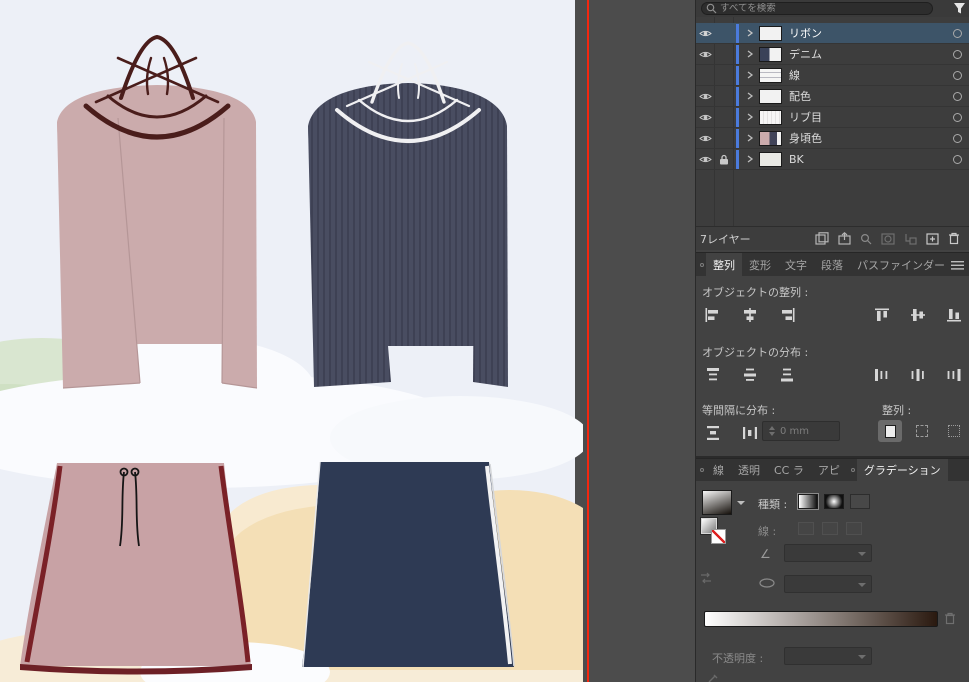 This screenshot has width=969, height=682. Describe the element at coordinates (796, 264) in the screenshot. I see `tab-character: 文字` at that location.